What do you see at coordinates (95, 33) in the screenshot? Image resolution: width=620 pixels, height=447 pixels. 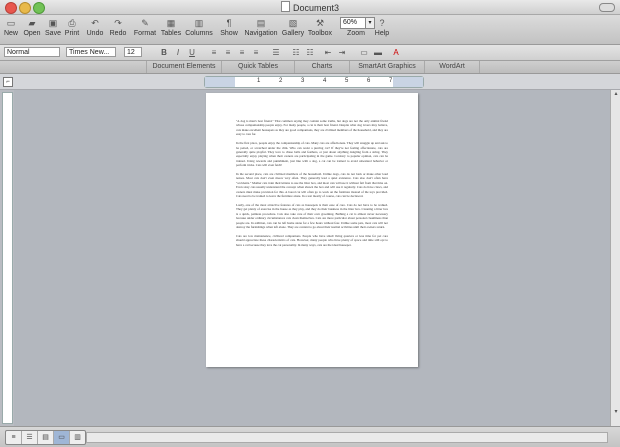 I see `toolbar-undo-label: Undo` at bounding box center [95, 33].